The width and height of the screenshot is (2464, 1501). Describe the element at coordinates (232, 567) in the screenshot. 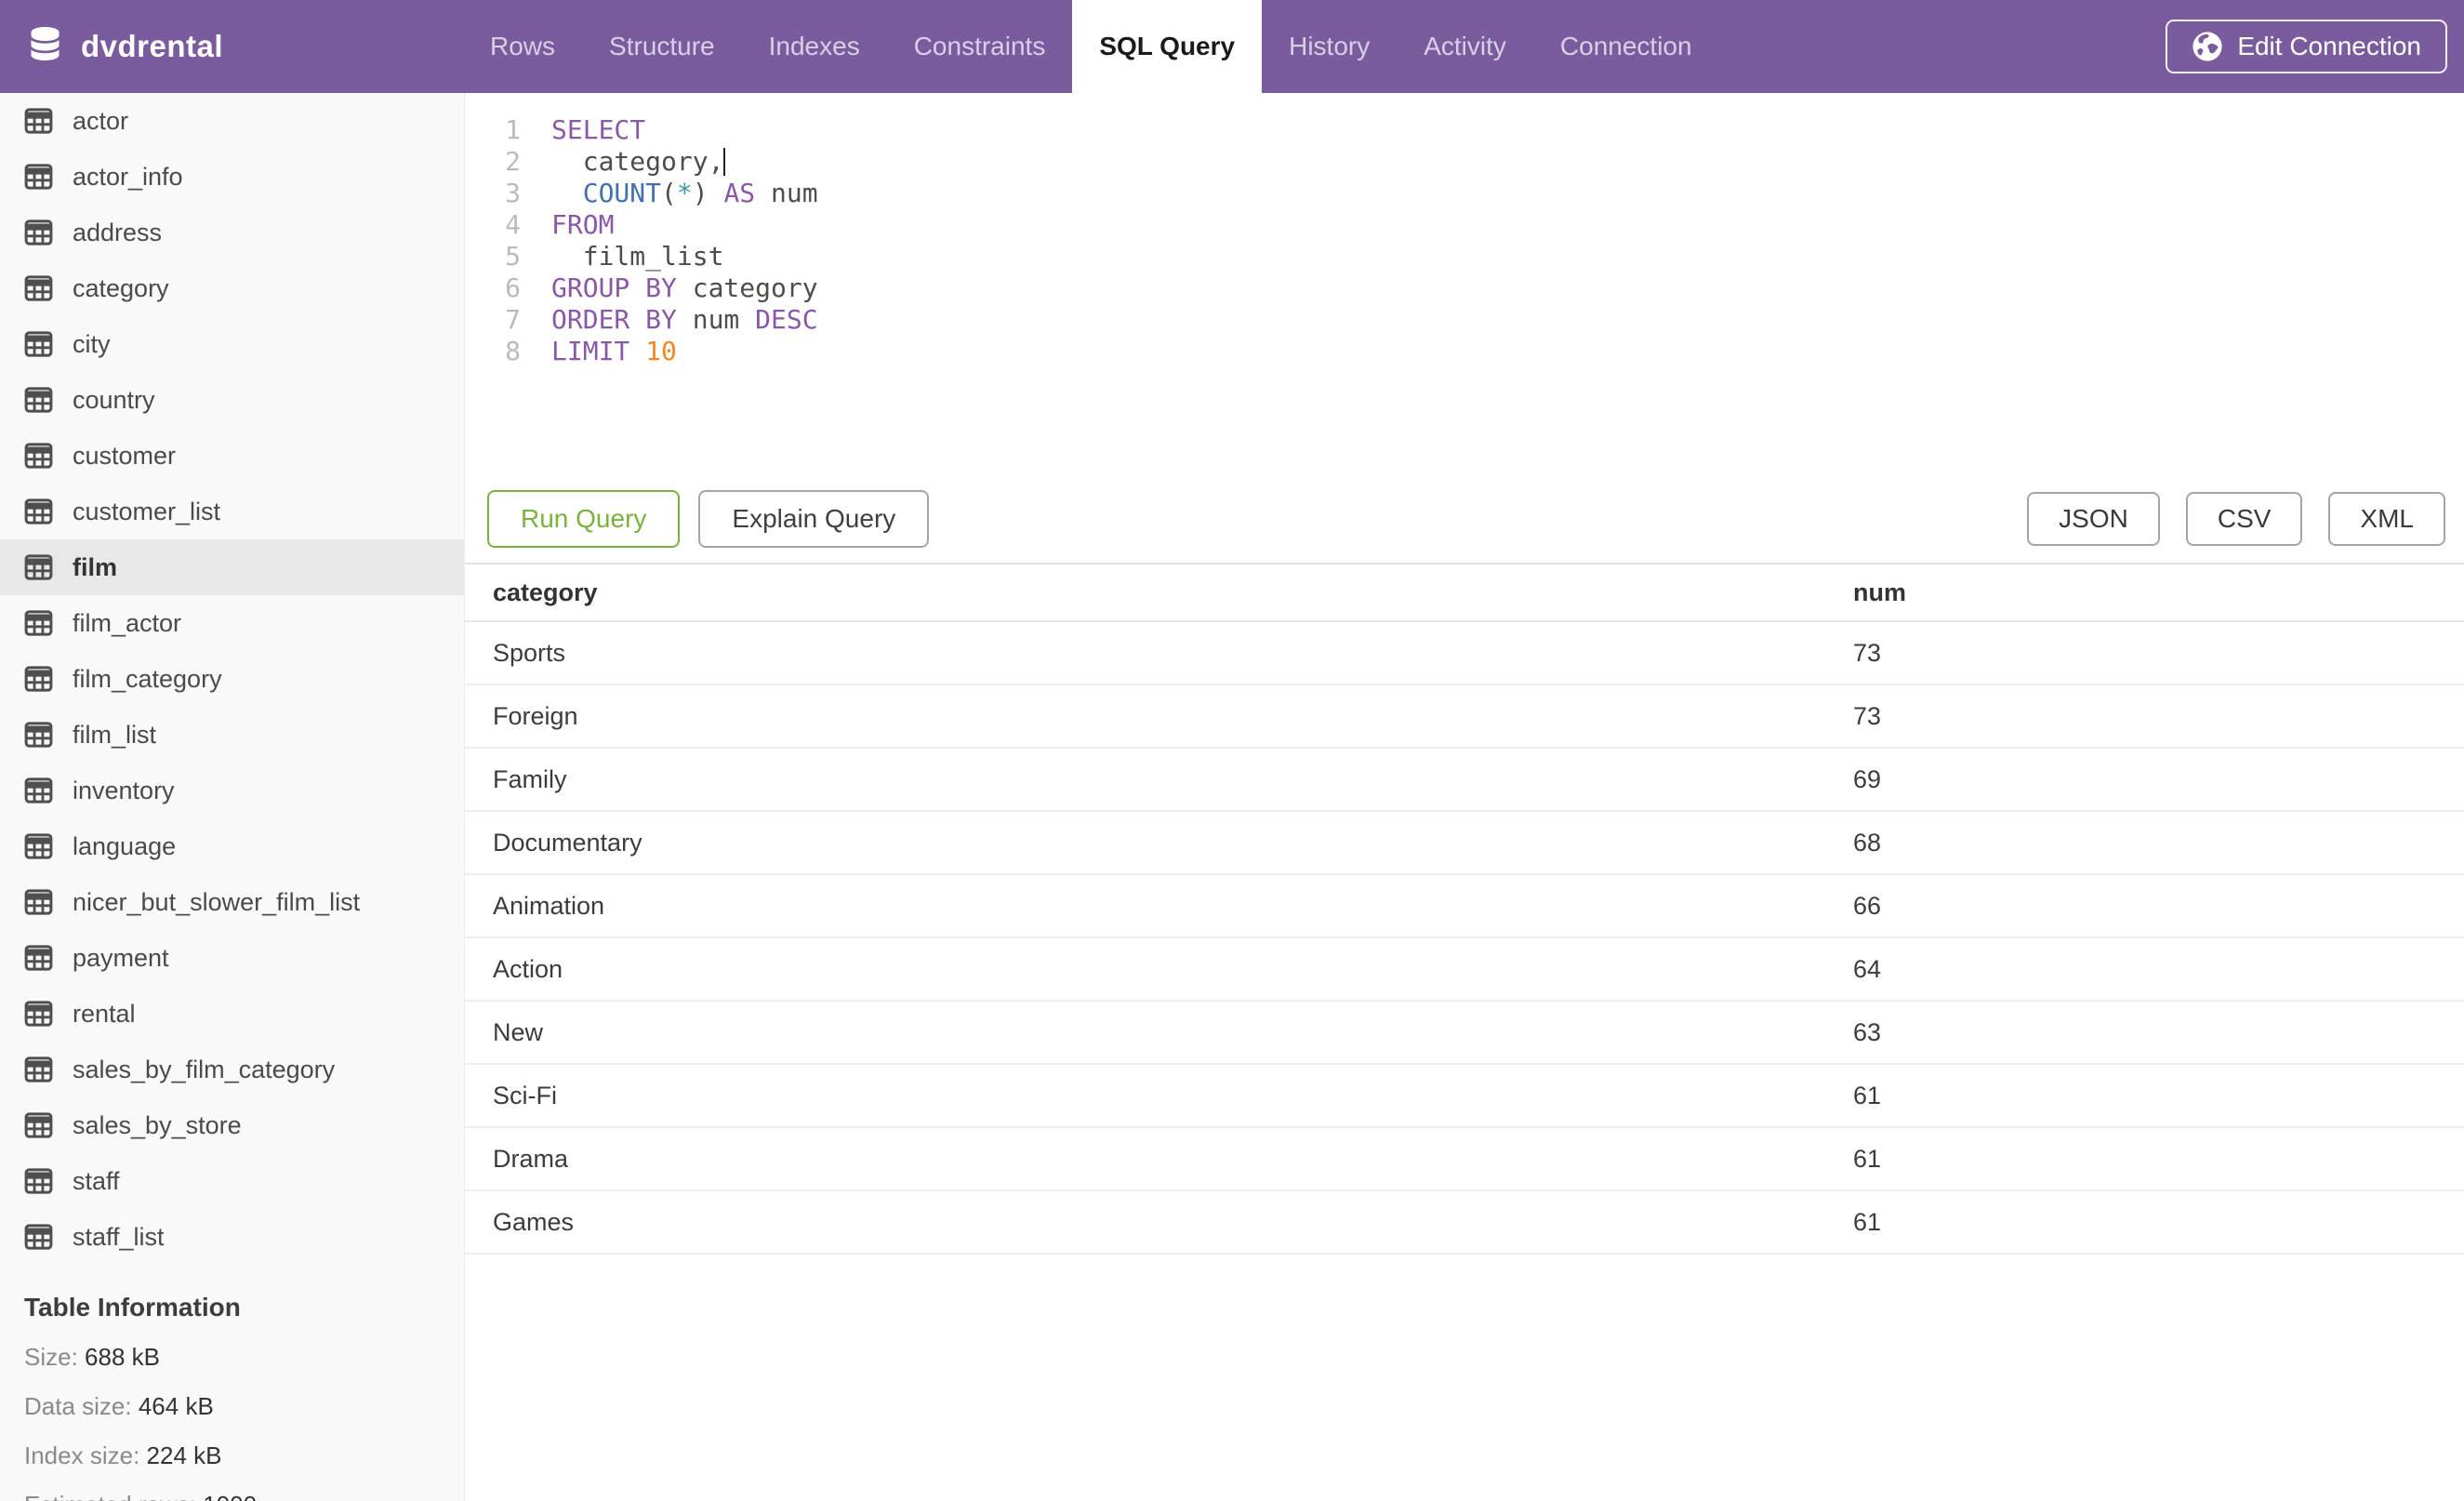

I see `sidebar-table-item: film` at that location.